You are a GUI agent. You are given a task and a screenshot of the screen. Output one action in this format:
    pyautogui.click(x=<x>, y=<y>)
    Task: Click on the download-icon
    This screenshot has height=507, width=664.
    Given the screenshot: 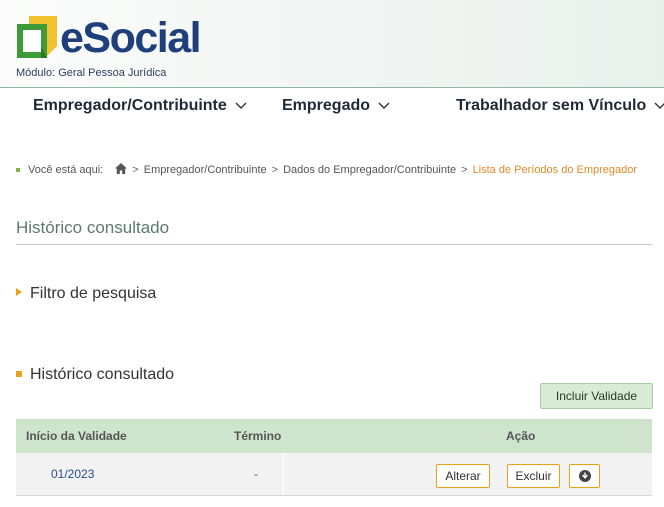 What is the action you would take?
    pyautogui.click(x=584, y=476)
    